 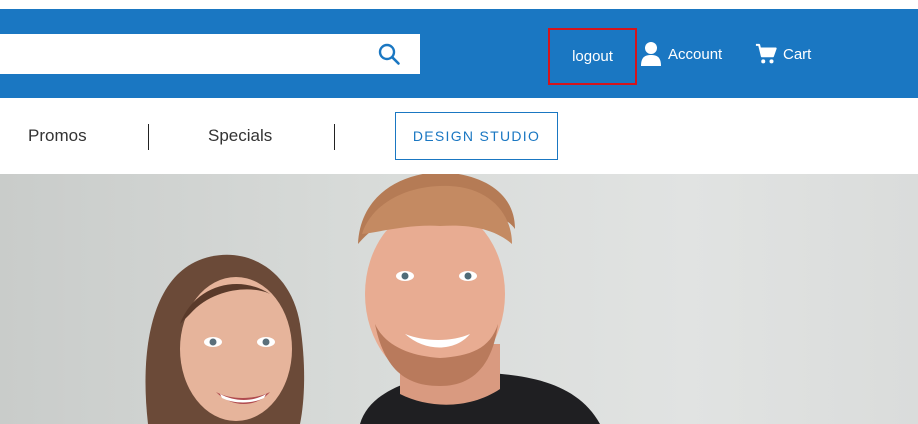 I want to click on account-link: Account, so click(x=681, y=54).